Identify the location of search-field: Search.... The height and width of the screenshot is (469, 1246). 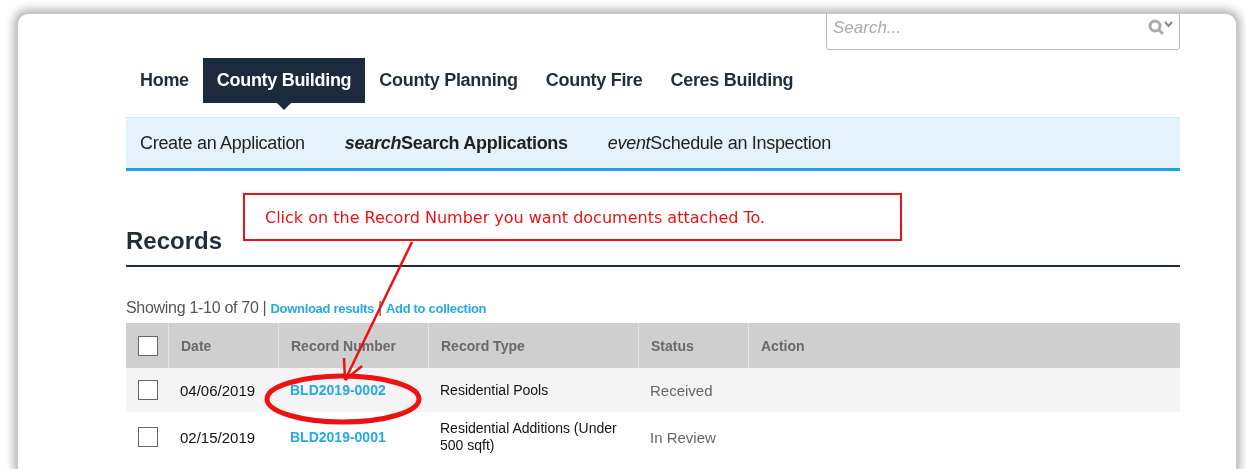
(1003, 32).